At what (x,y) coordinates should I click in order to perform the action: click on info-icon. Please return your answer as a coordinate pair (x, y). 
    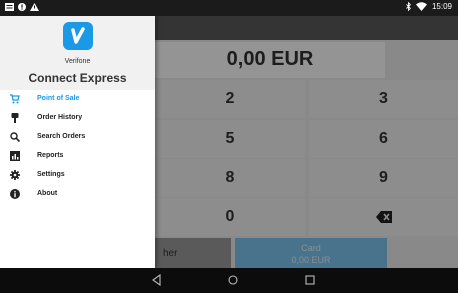
    Looking at the image, I should click on (15, 194).